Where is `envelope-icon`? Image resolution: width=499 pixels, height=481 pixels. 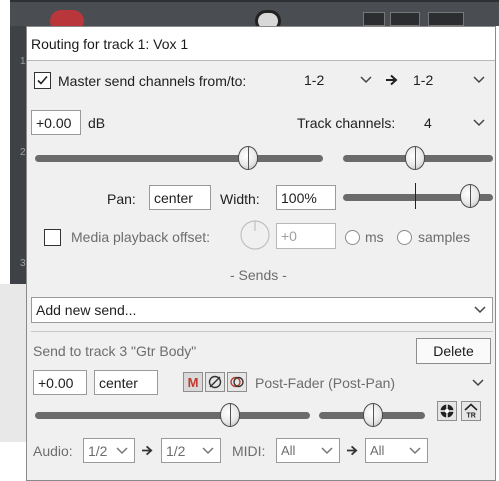 envelope-icon is located at coordinates (447, 411).